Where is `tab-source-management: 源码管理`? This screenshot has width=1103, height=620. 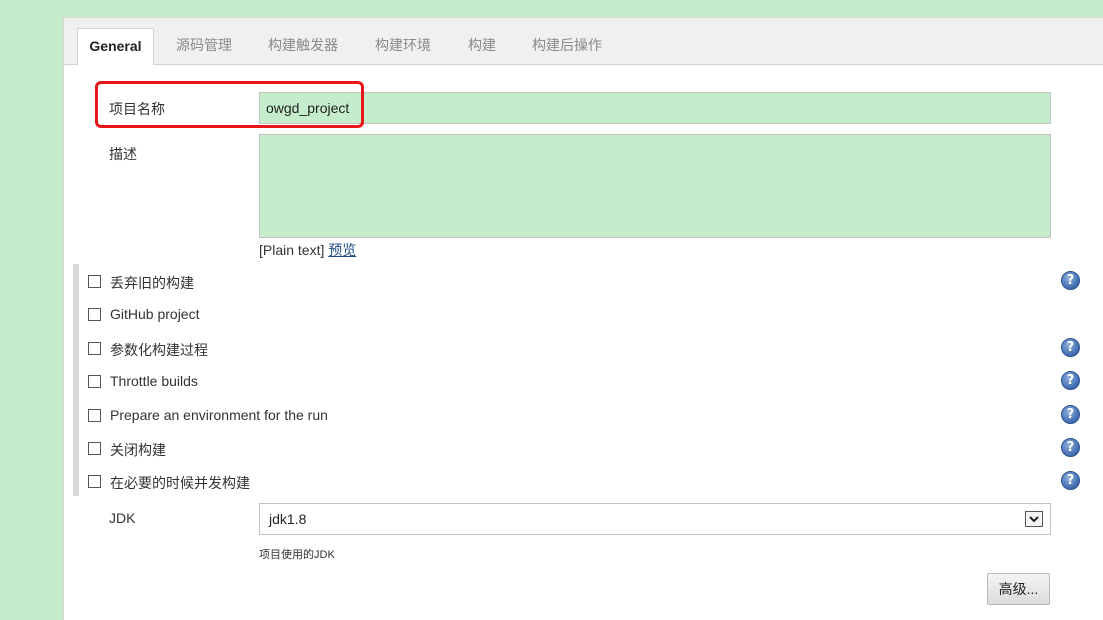
tab-source-management: 源码管理 is located at coordinates (204, 46).